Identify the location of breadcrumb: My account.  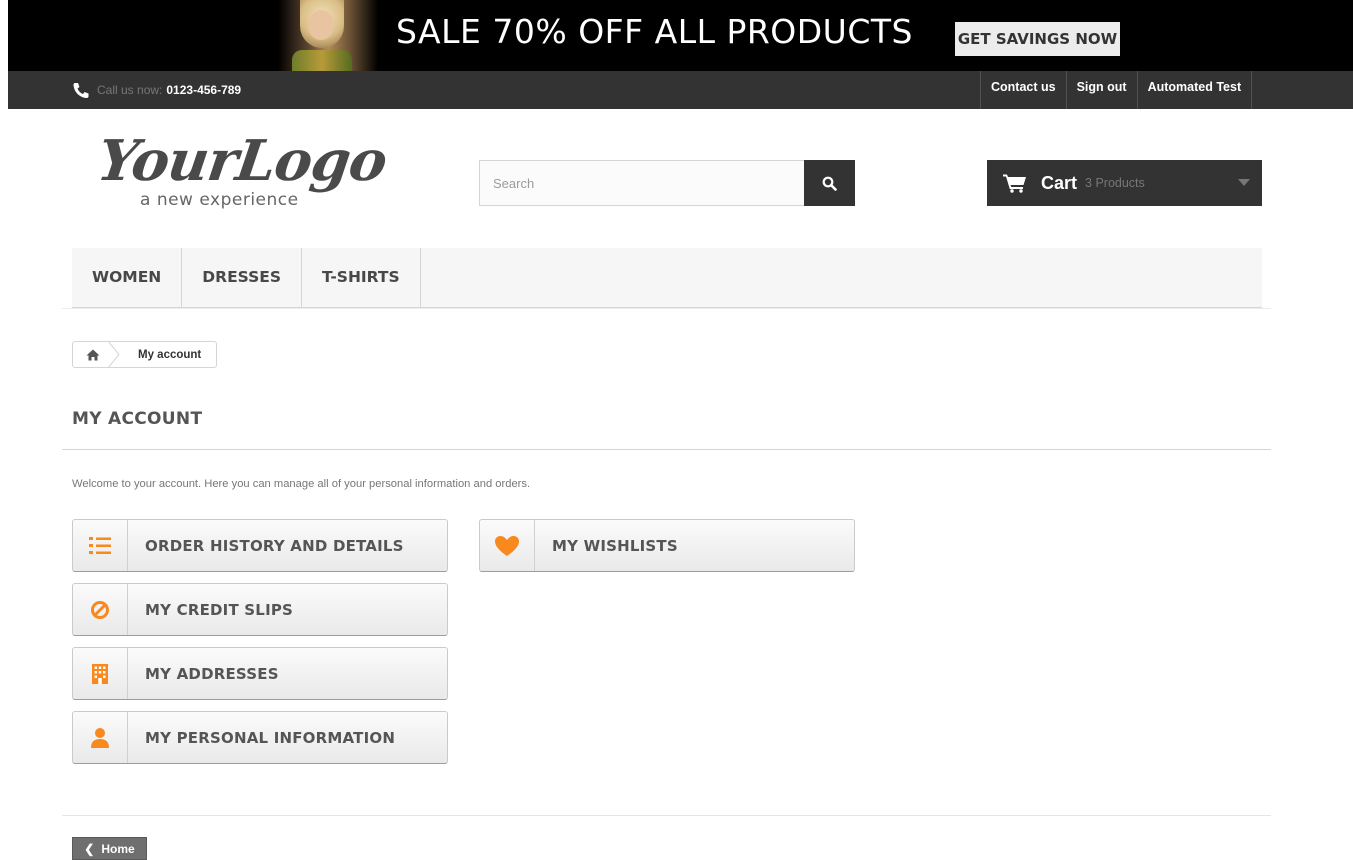
(144, 354).